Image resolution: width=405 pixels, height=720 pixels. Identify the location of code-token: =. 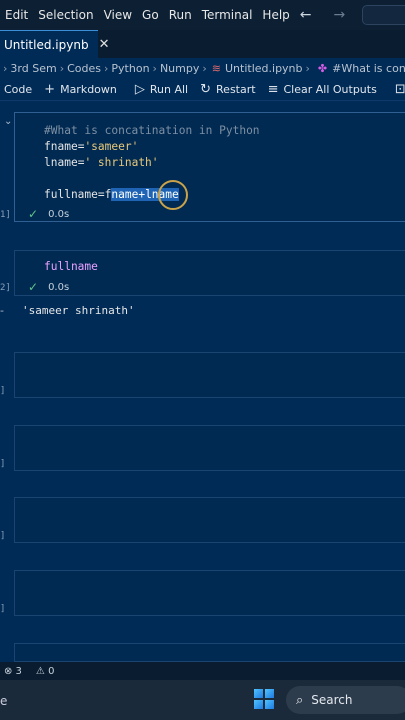
(101, 194).